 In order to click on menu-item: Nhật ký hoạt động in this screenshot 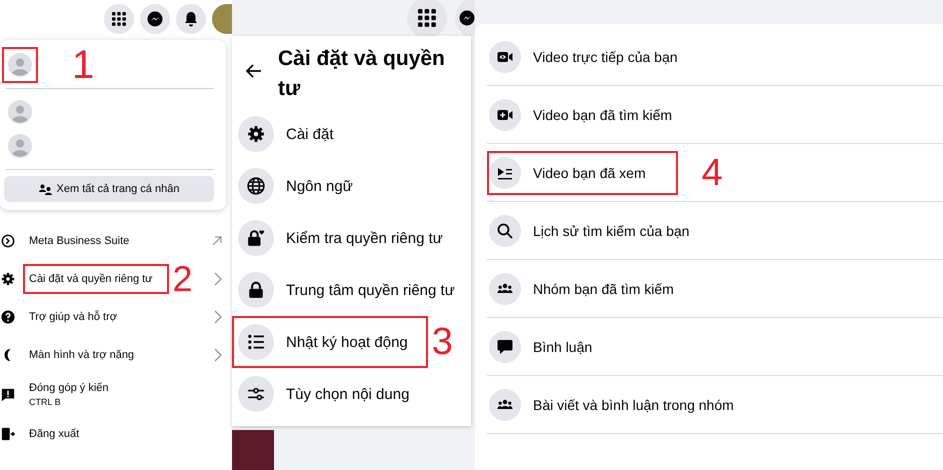, I will do `click(330, 342)`.